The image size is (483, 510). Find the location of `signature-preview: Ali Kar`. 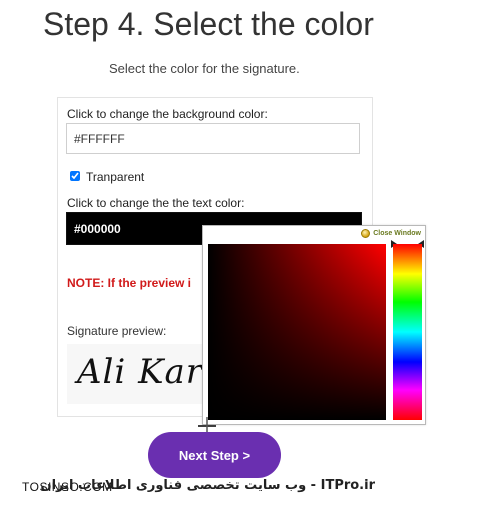

signature-preview: Ali Kar is located at coordinates (137, 374).